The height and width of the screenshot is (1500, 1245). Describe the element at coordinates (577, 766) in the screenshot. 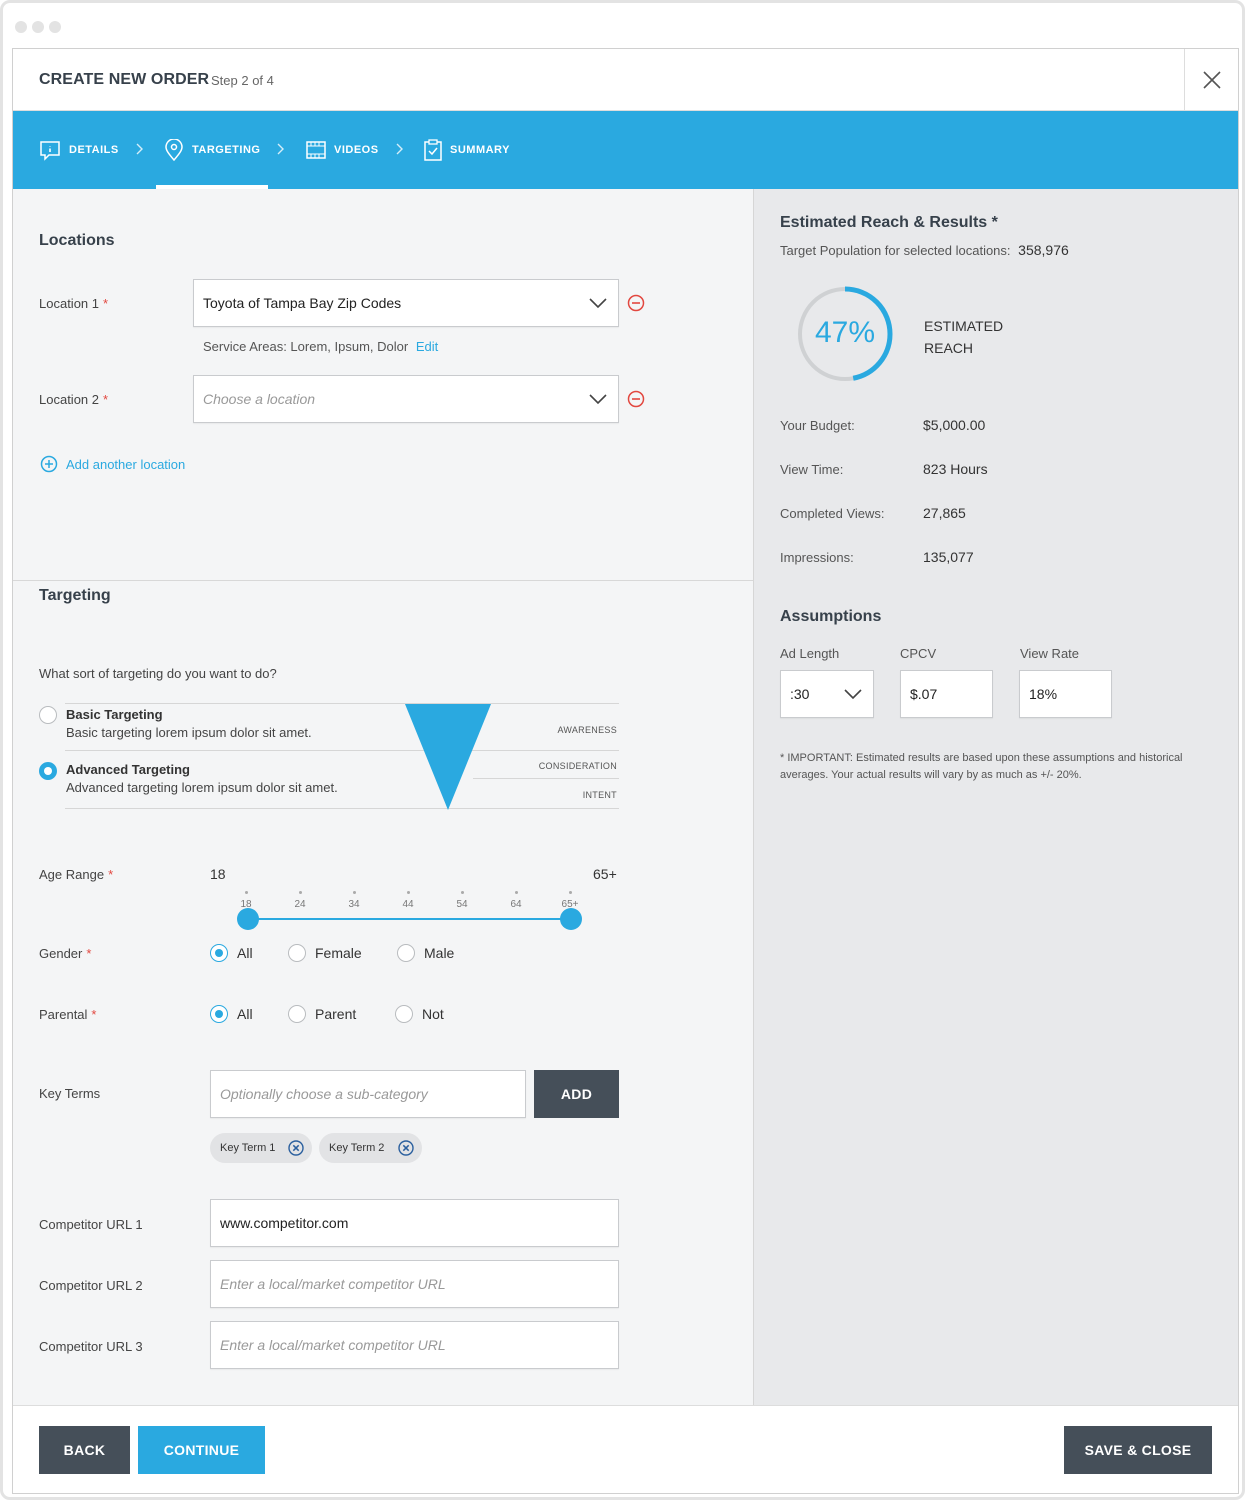

I see `funnel-consideration: CONSIDERATION` at that location.